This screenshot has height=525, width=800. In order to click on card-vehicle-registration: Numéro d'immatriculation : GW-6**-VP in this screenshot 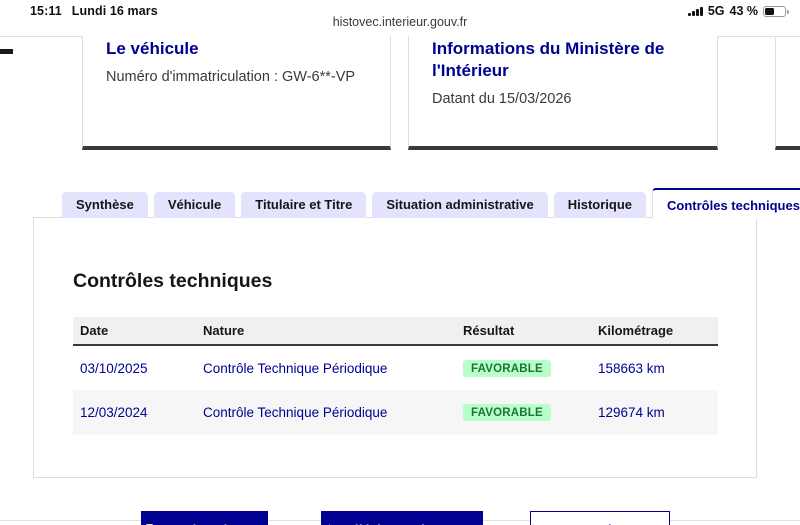, I will do `click(231, 77)`.